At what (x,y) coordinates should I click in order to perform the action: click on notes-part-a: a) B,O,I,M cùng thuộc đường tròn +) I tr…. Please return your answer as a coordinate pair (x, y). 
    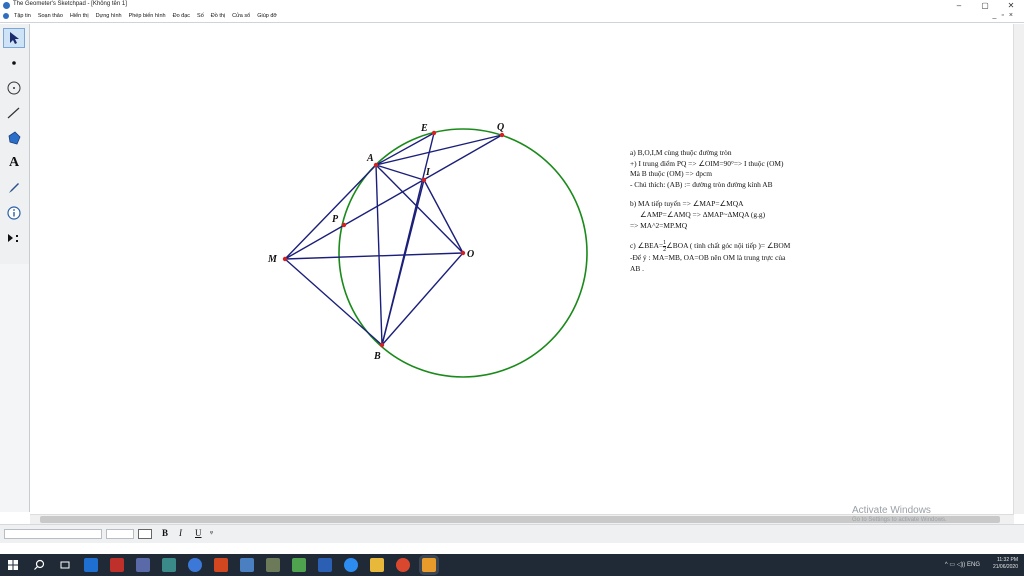
    Looking at the image, I should click on (740, 169).